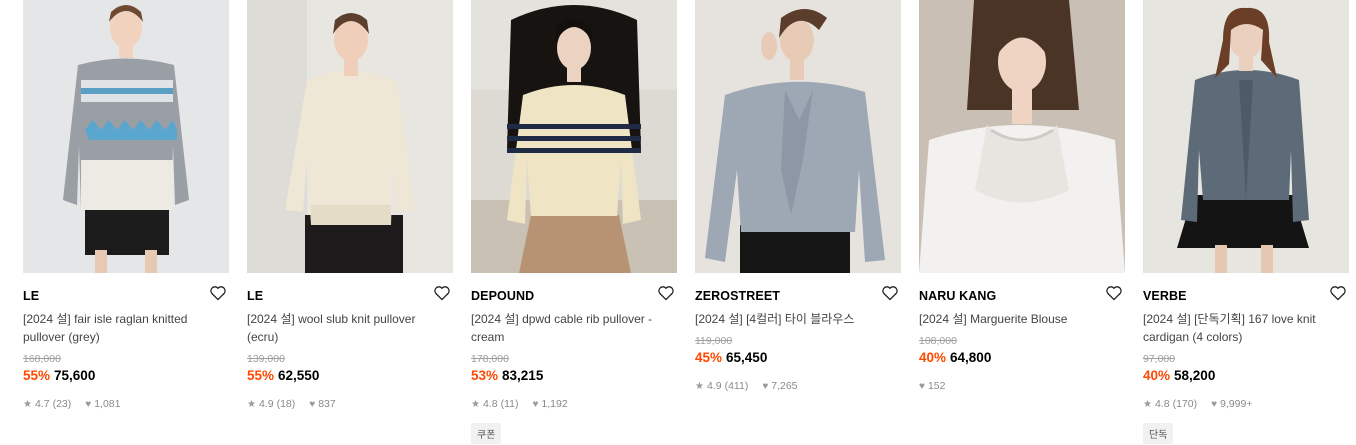 The width and height of the screenshot is (1356, 445). What do you see at coordinates (714, 341) in the screenshot?
I see `original-price: 119,000` at bounding box center [714, 341].